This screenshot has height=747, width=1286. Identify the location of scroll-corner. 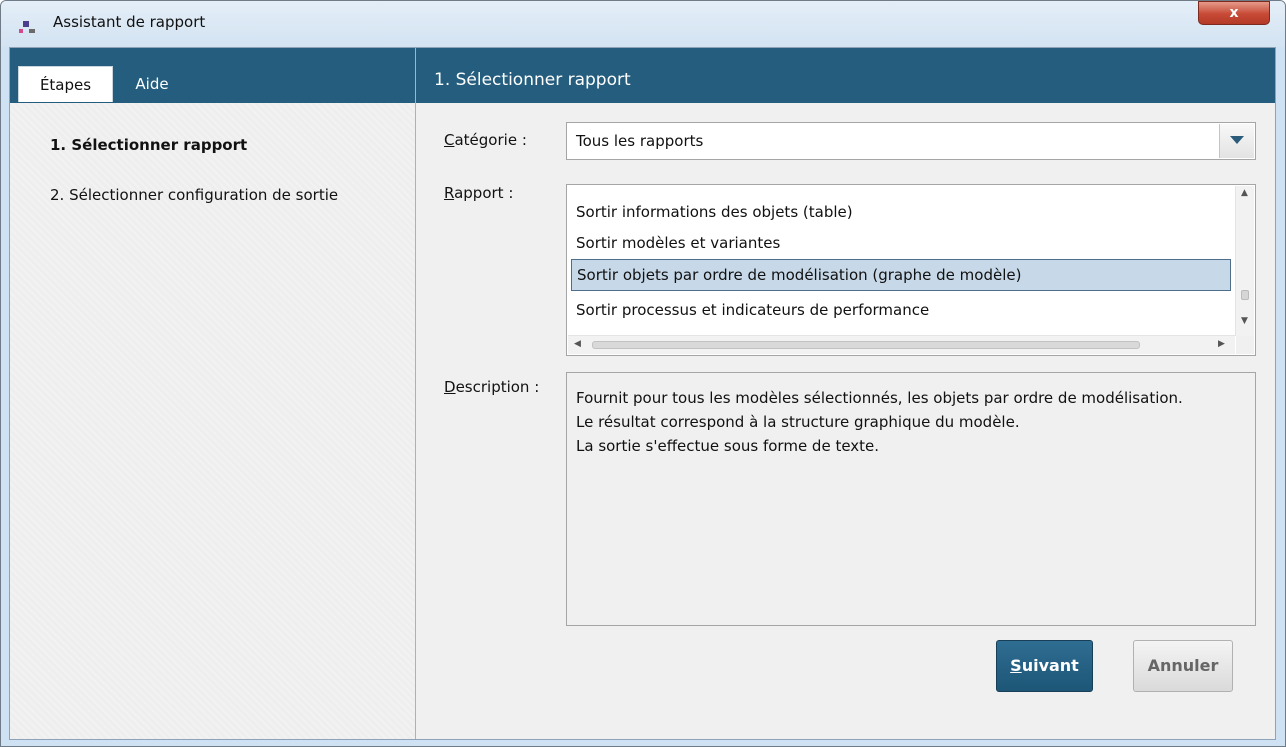
(1245, 345).